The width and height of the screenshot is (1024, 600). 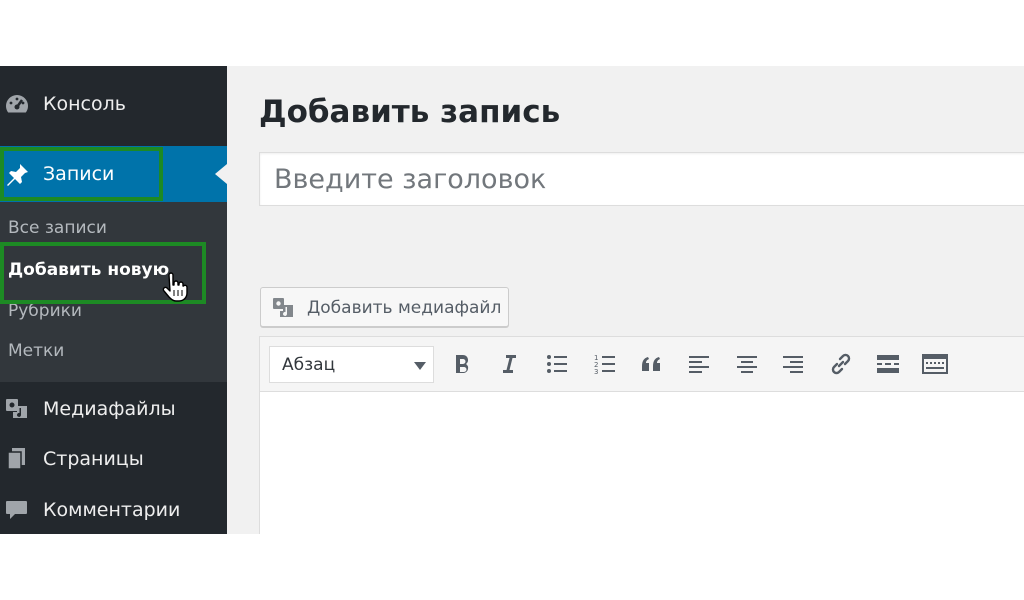 I want to click on align-left-button, so click(x=699, y=364).